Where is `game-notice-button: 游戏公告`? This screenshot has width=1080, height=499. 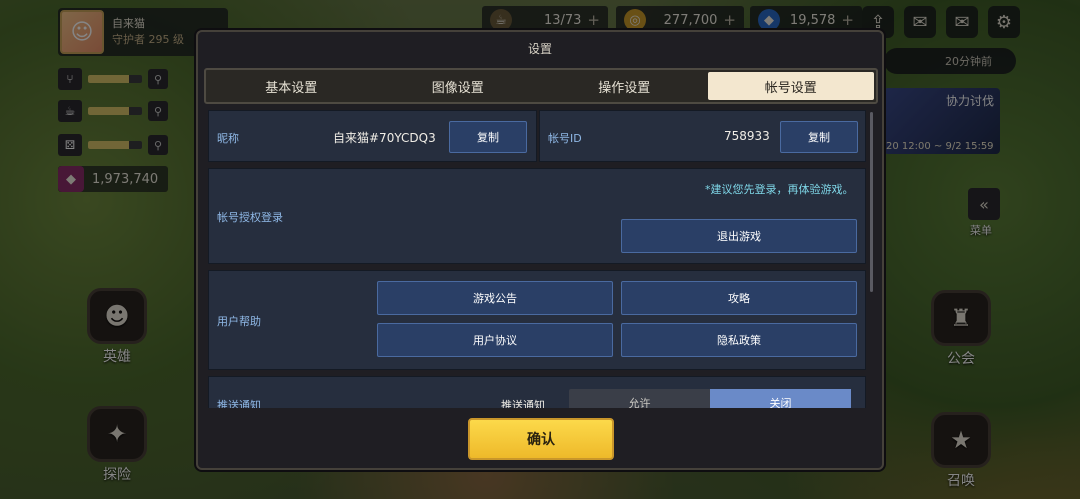
game-notice-button: 游戏公告 is located at coordinates (495, 298).